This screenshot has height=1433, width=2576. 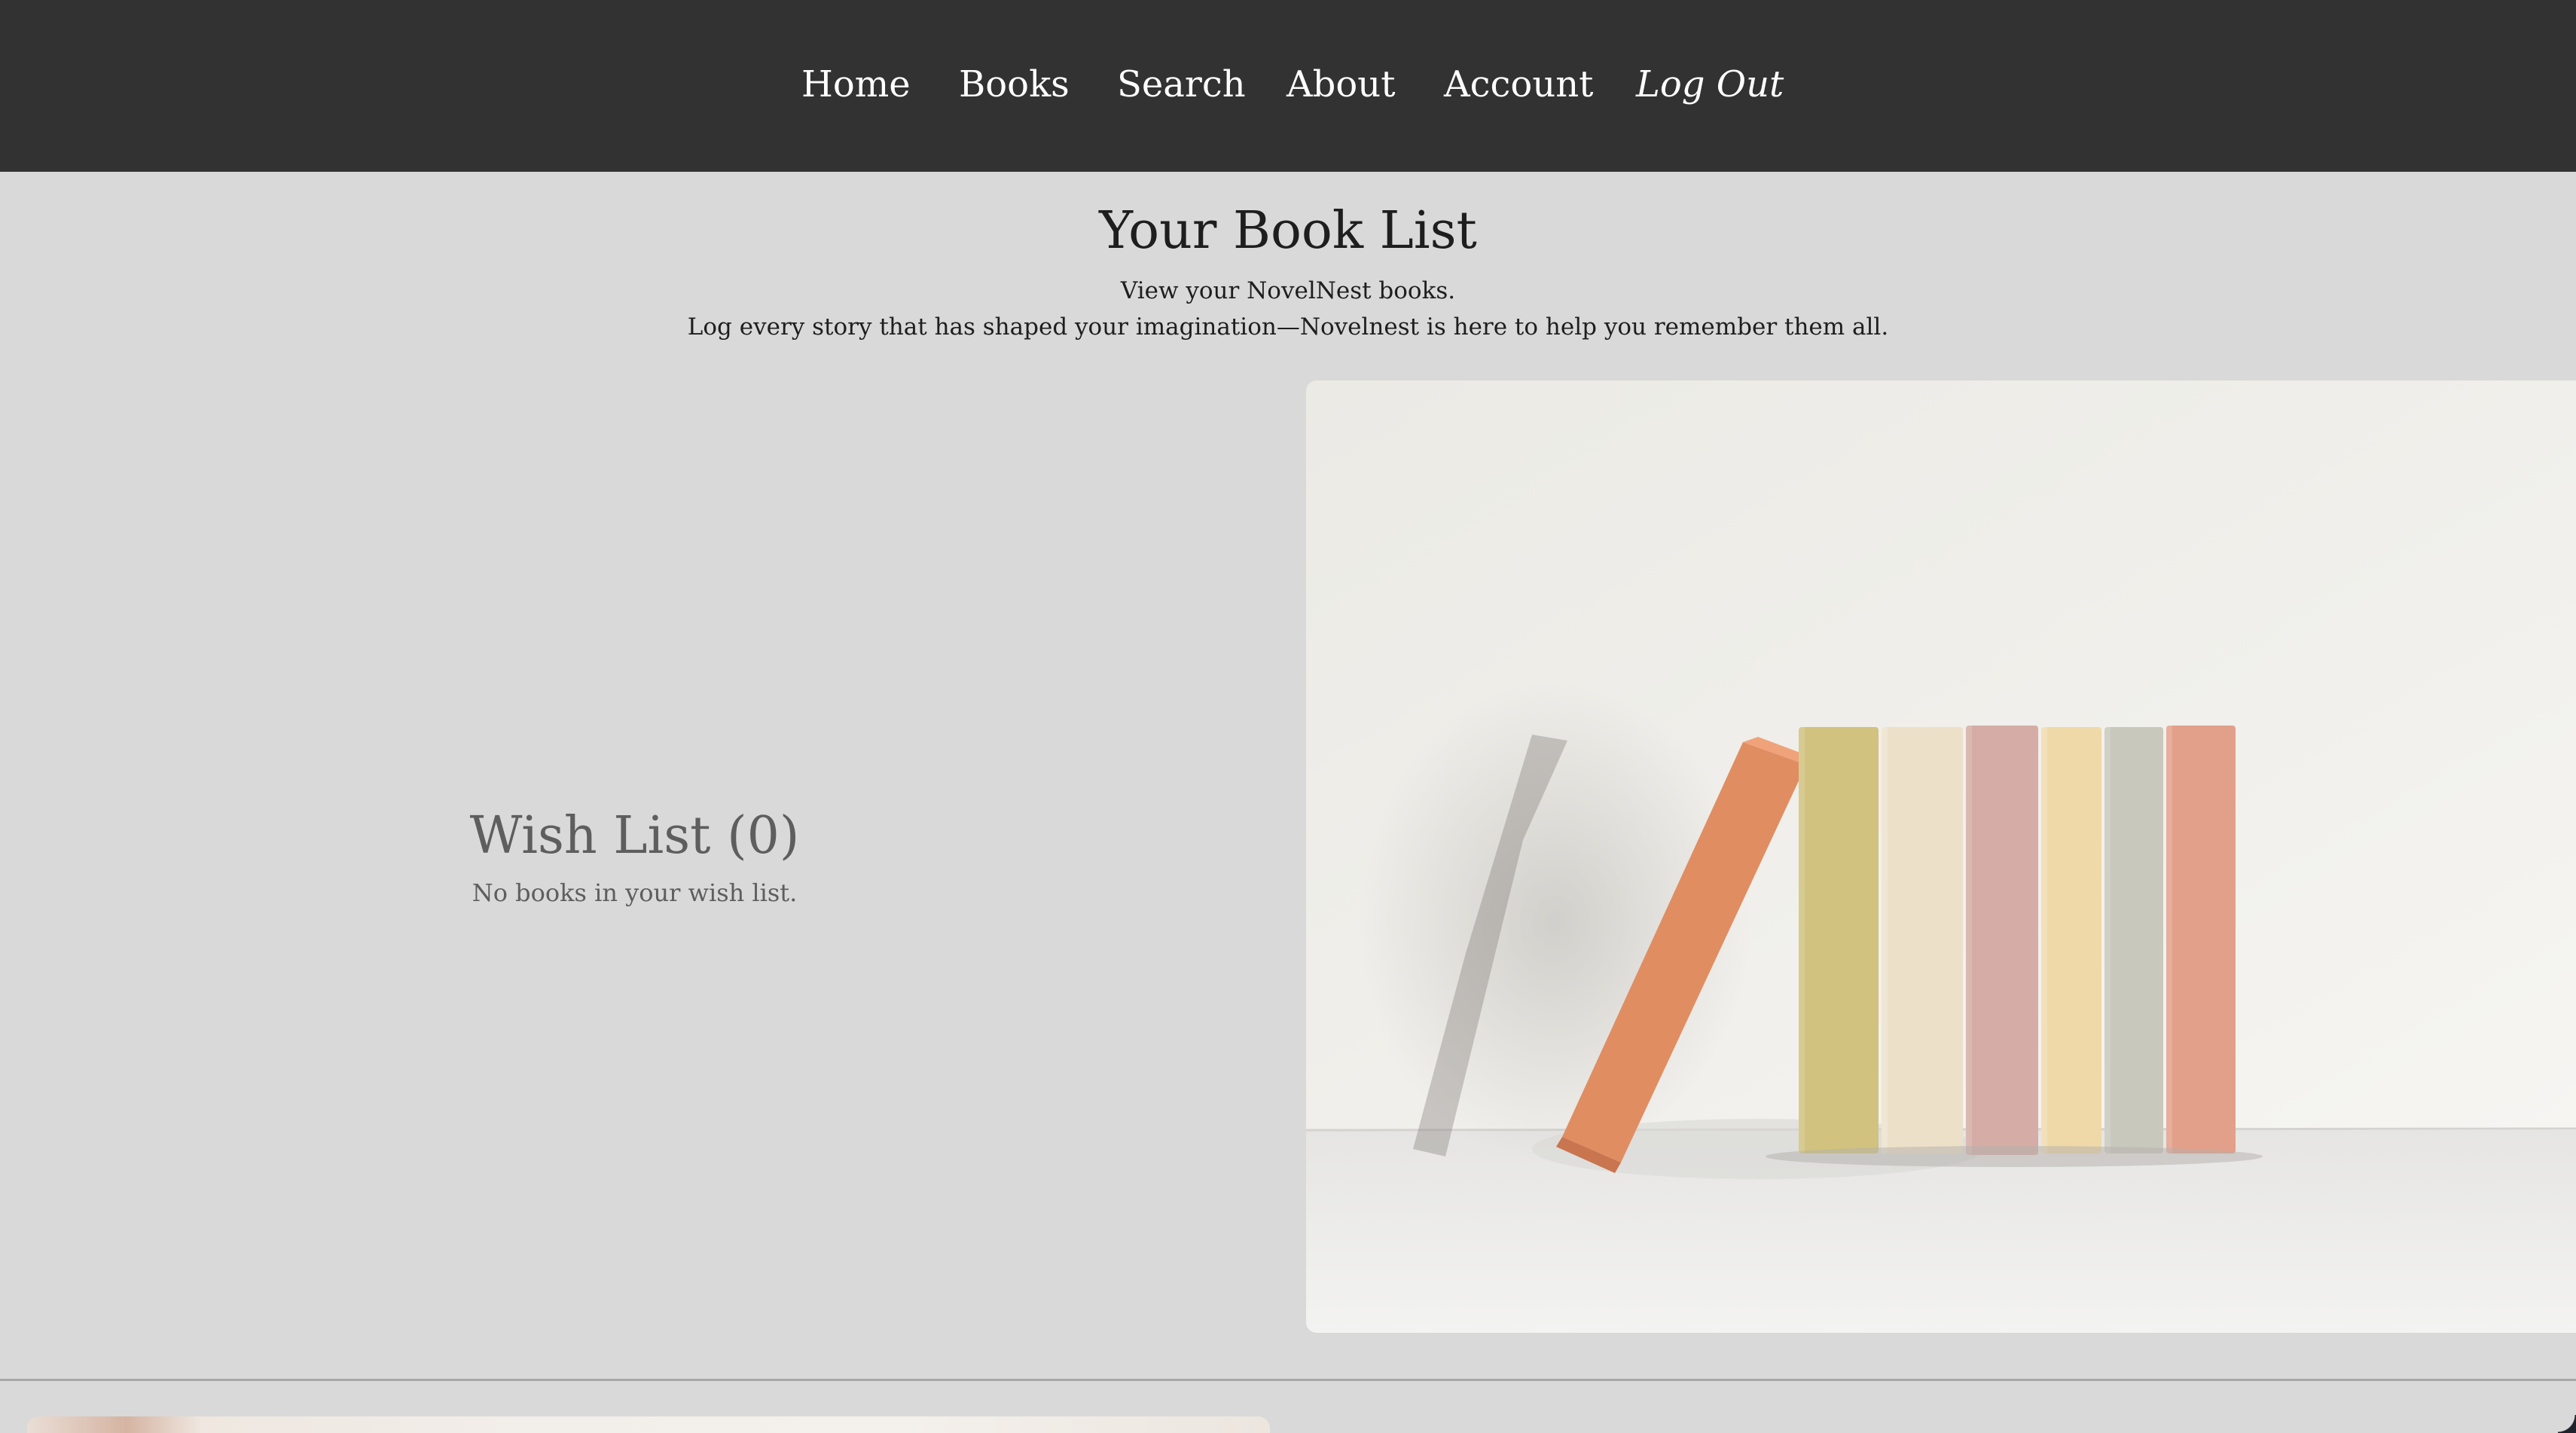 I want to click on page-subtitle: View your NovelNest books., so click(x=1288, y=290).